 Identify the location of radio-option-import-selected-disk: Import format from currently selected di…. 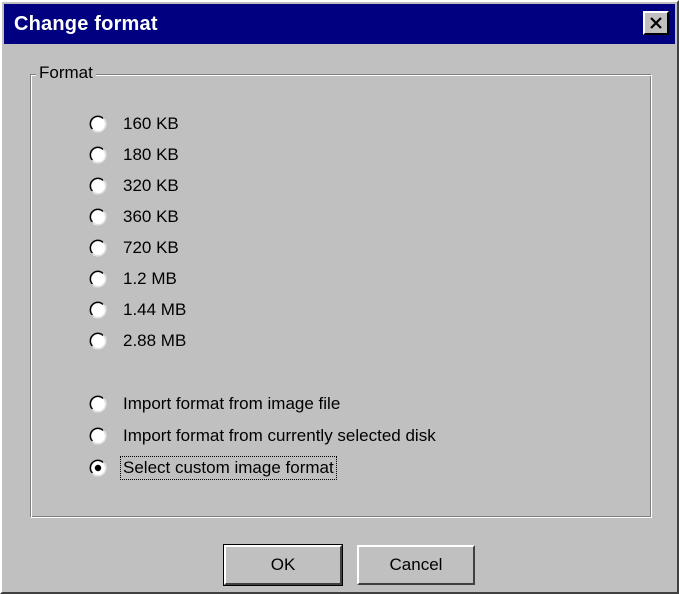
(263, 436).